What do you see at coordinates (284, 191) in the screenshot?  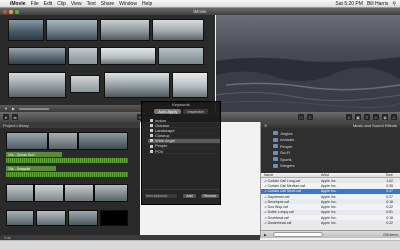 I see `sound-name: Curtain Call Short.caf` at bounding box center [284, 191].